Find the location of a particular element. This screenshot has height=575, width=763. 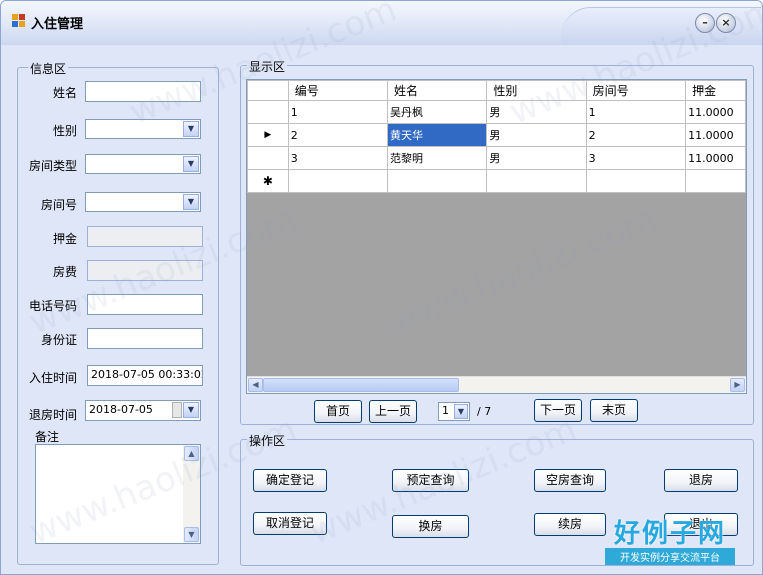

logo-main-text: 好例子网 is located at coordinates (669, 534).